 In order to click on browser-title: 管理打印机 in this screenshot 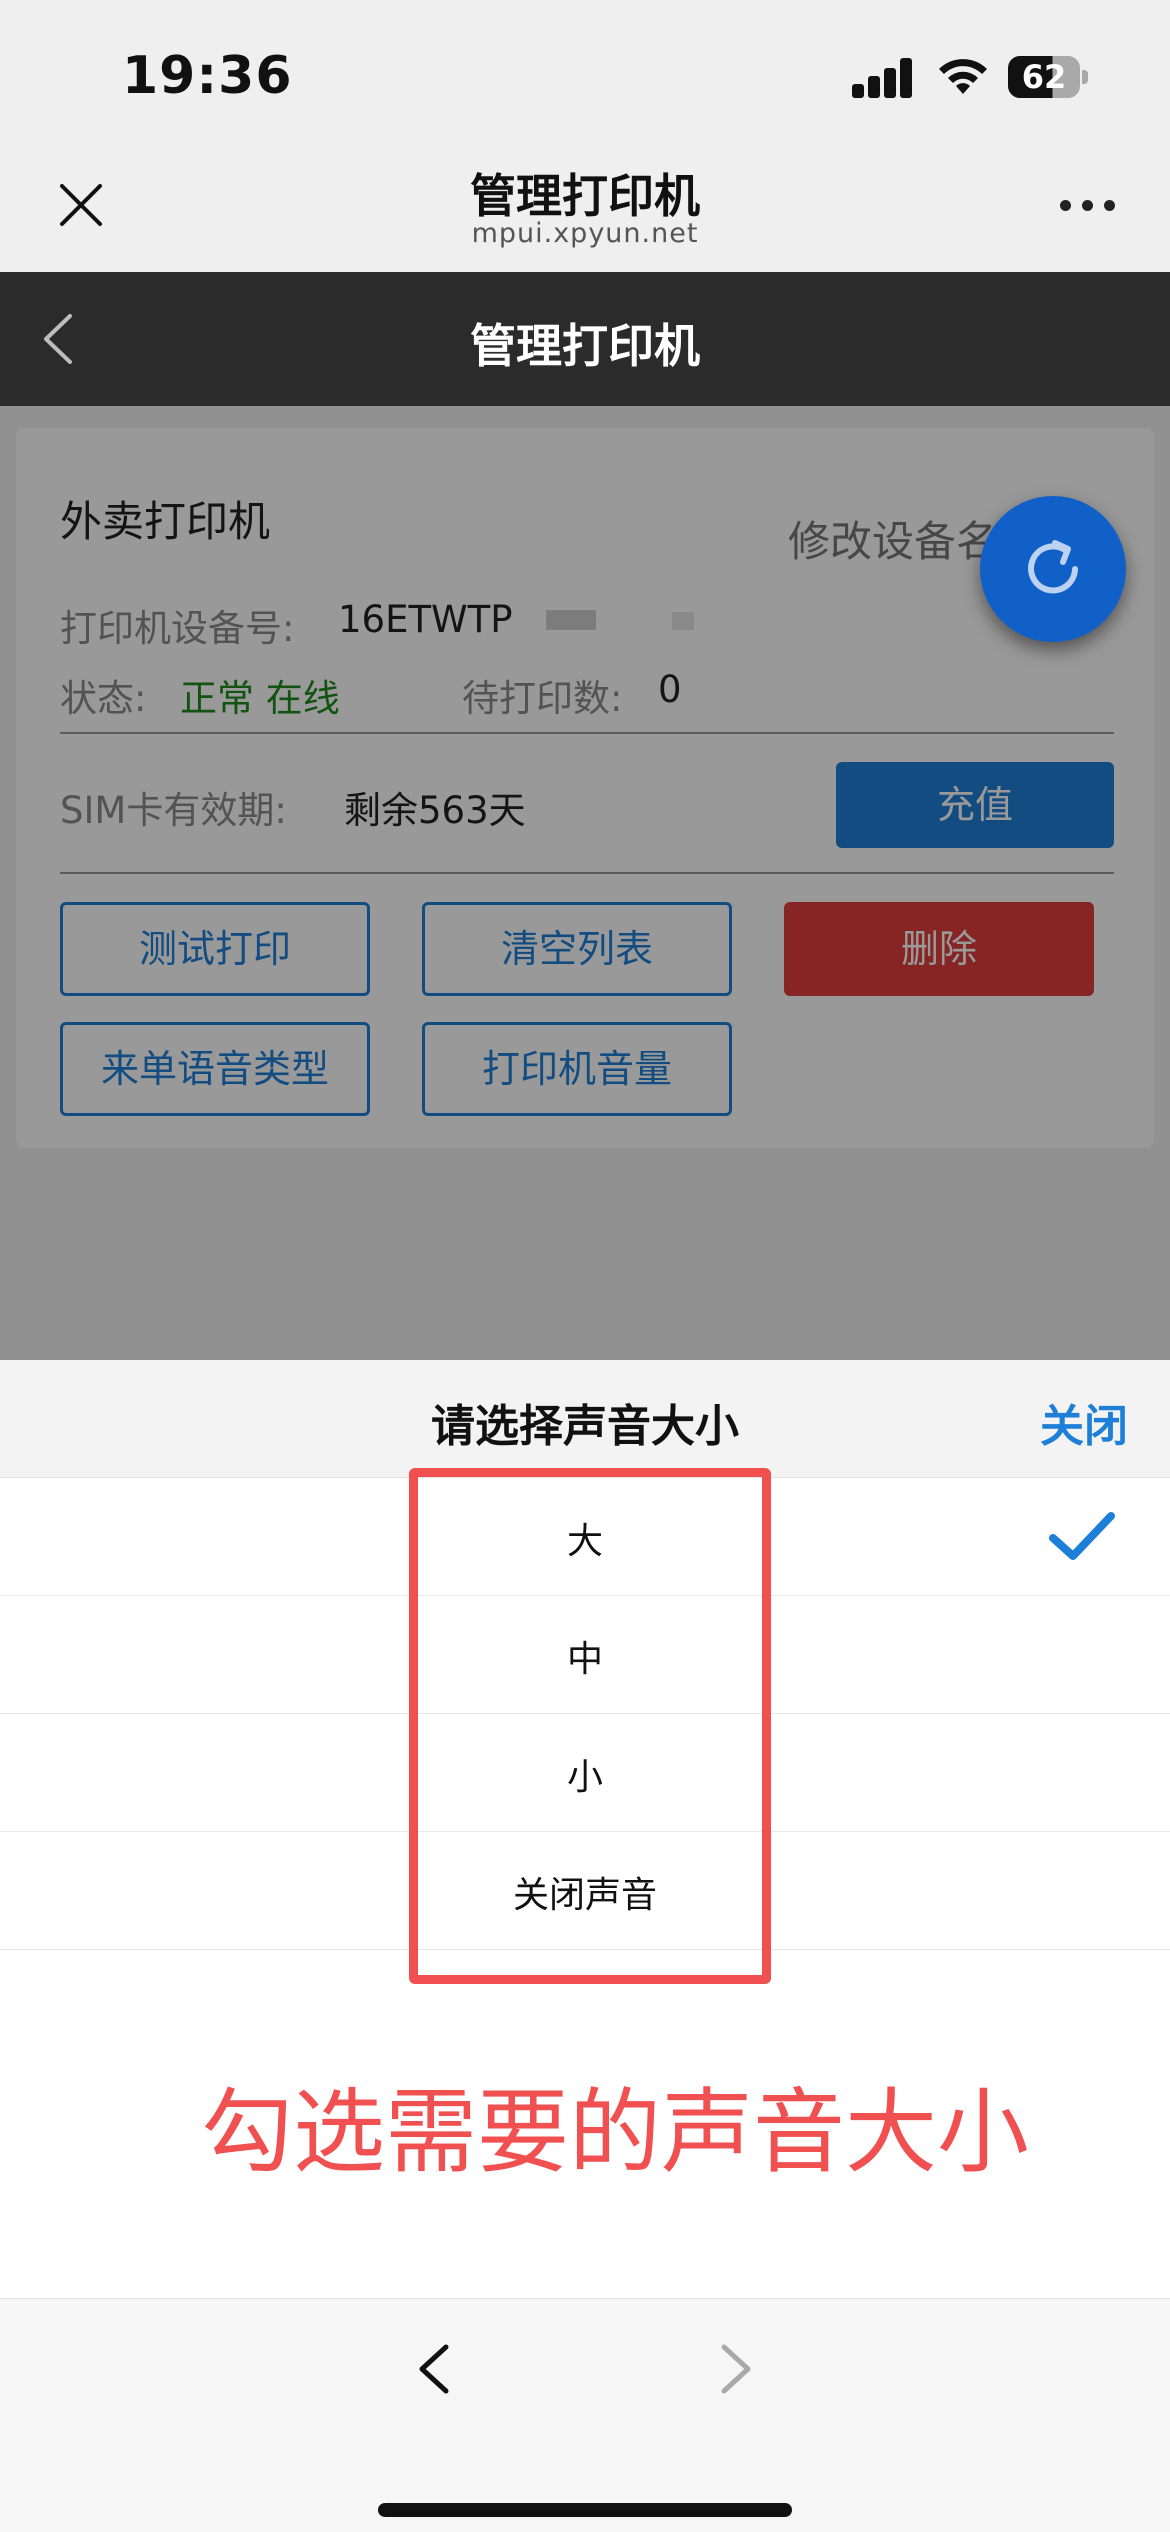, I will do `click(585, 196)`.